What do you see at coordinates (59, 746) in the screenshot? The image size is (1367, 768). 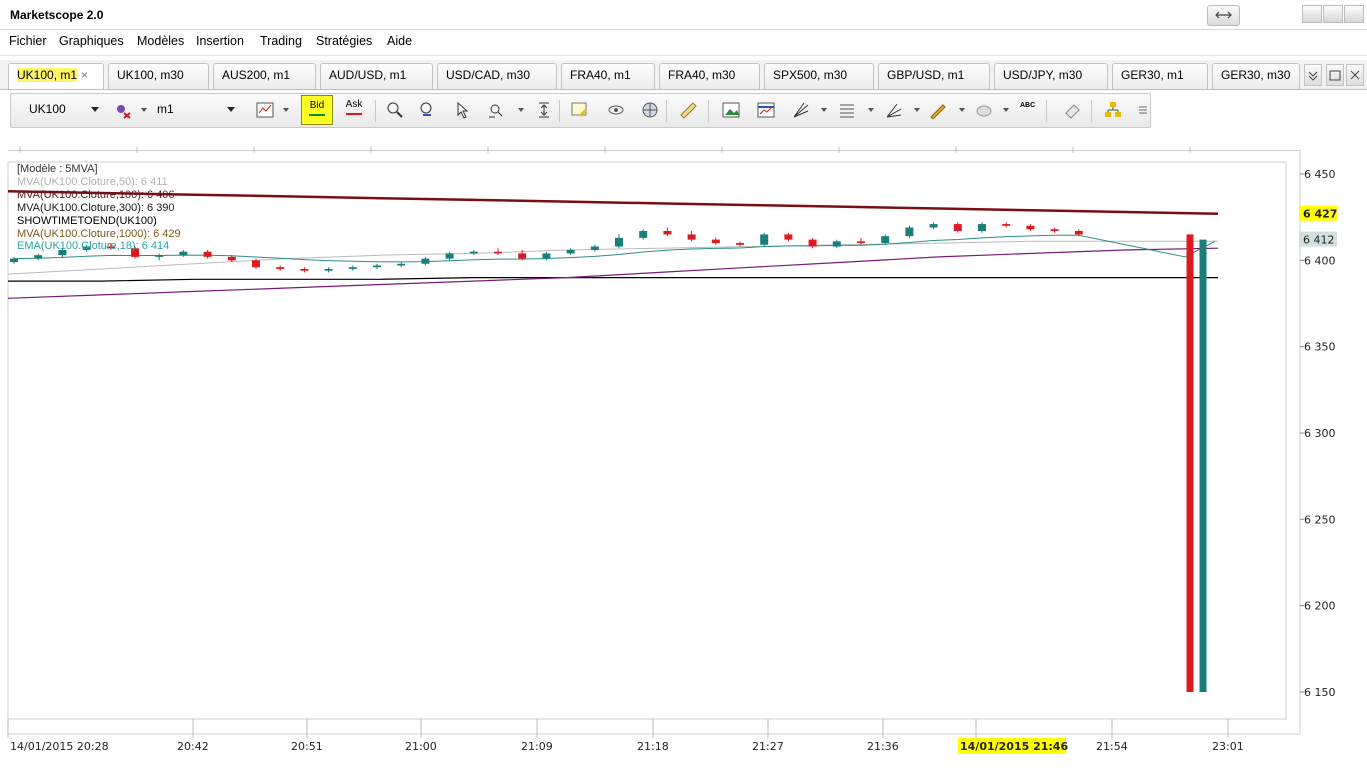 I see `time-label: 14/01/2015 20:28` at bounding box center [59, 746].